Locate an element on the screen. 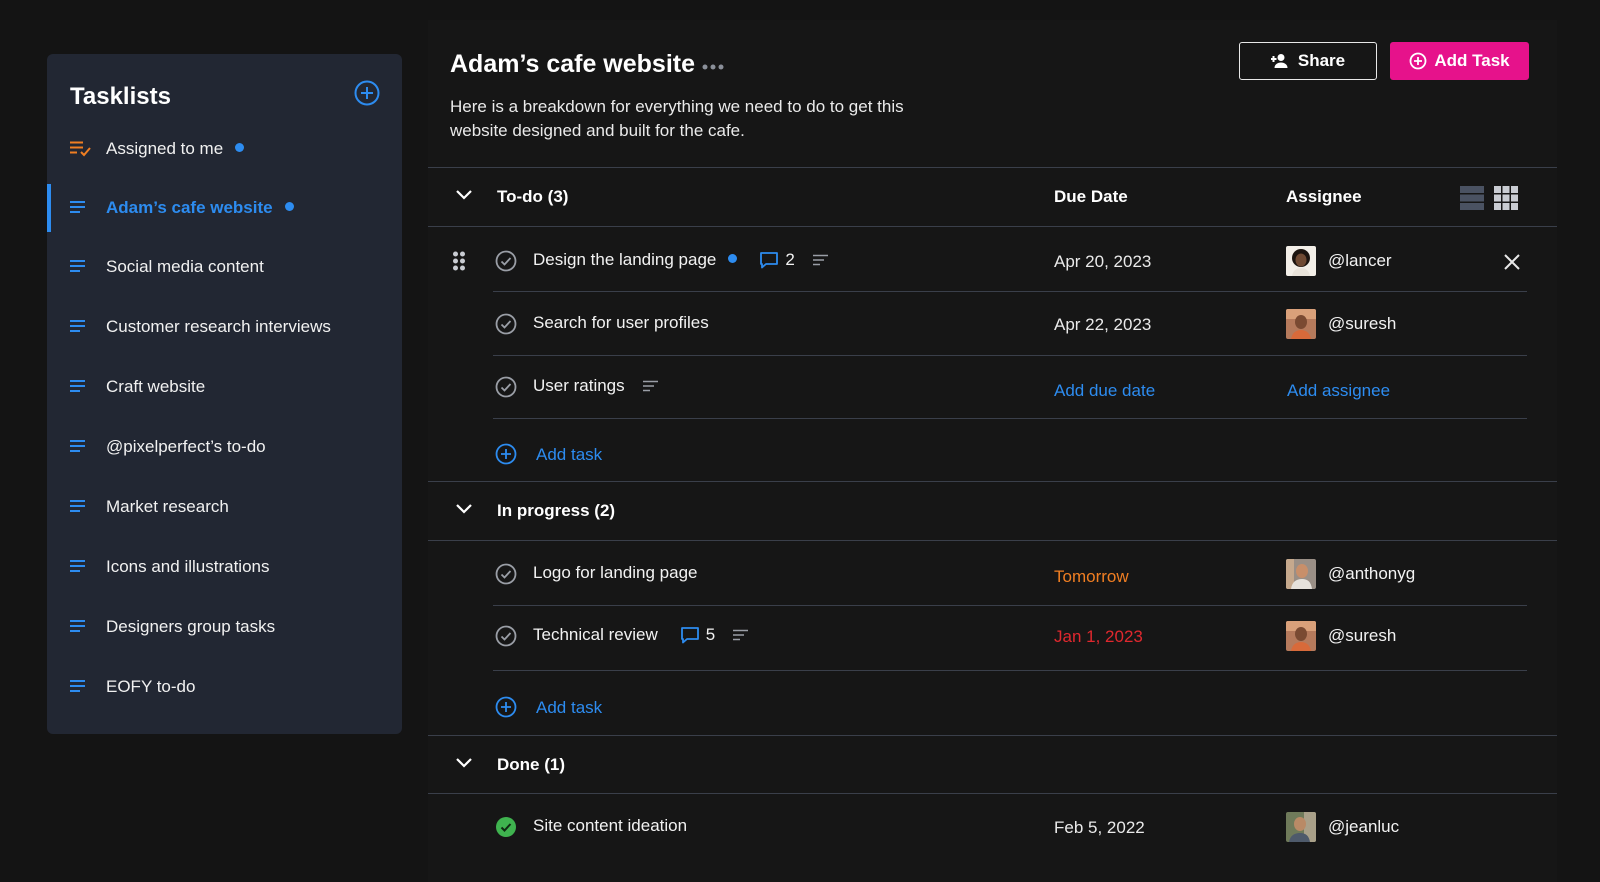 The height and width of the screenshot is (882, 1600). assignee-handle: @lancer is located at coordinates (1360, 260).